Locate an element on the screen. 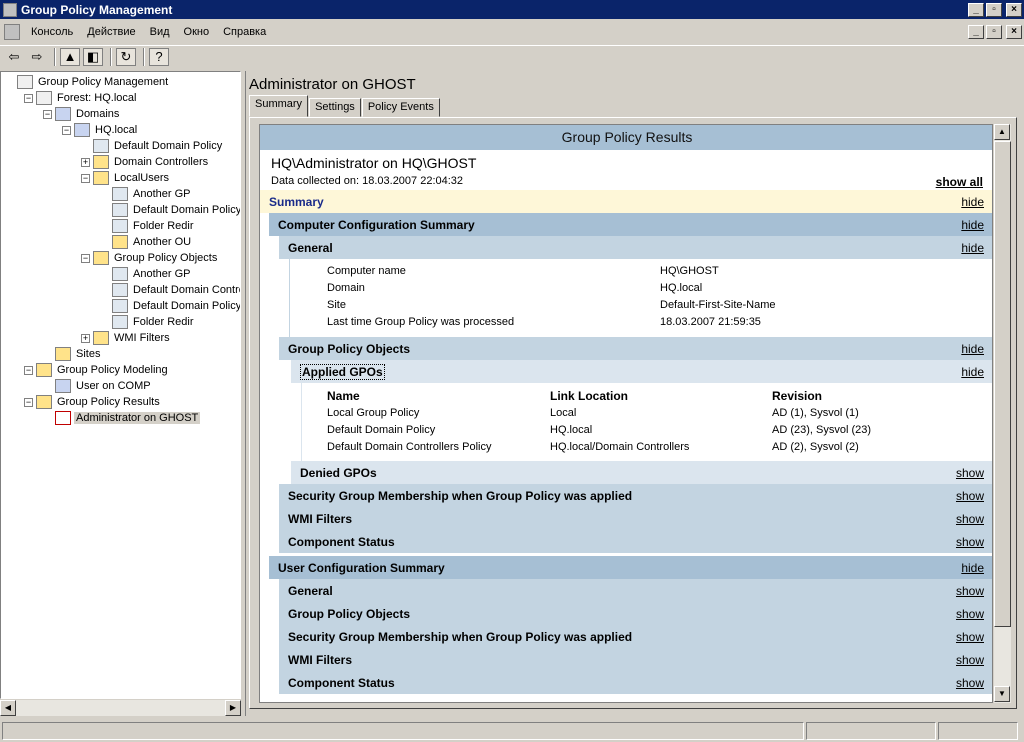  minimize-button: _ is located at coordinates (976, 9).